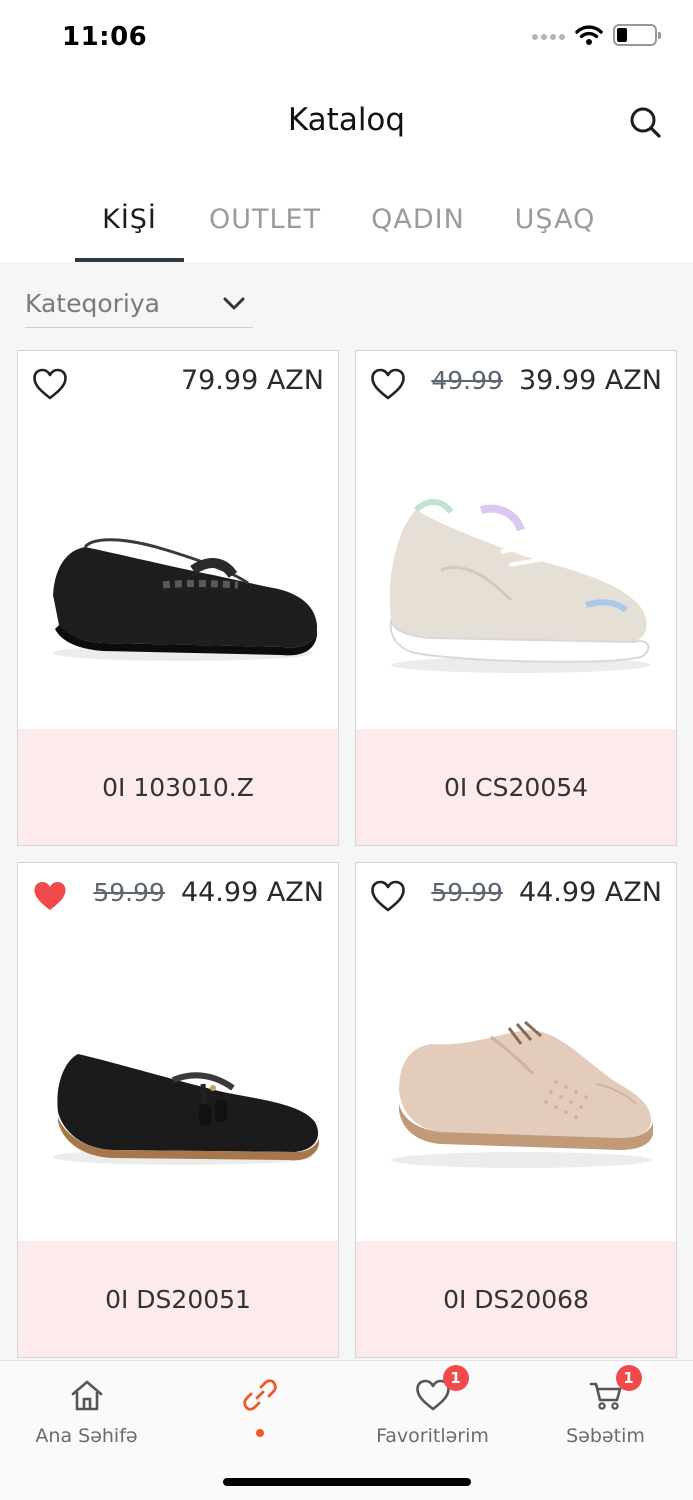 Image resolution: width=693 pixels, height=1500 pixels. What do you see at coordinates (418, 219) in the screenshot?
I see `tab-qadin: QADIN` at bounding box center [418, 219].